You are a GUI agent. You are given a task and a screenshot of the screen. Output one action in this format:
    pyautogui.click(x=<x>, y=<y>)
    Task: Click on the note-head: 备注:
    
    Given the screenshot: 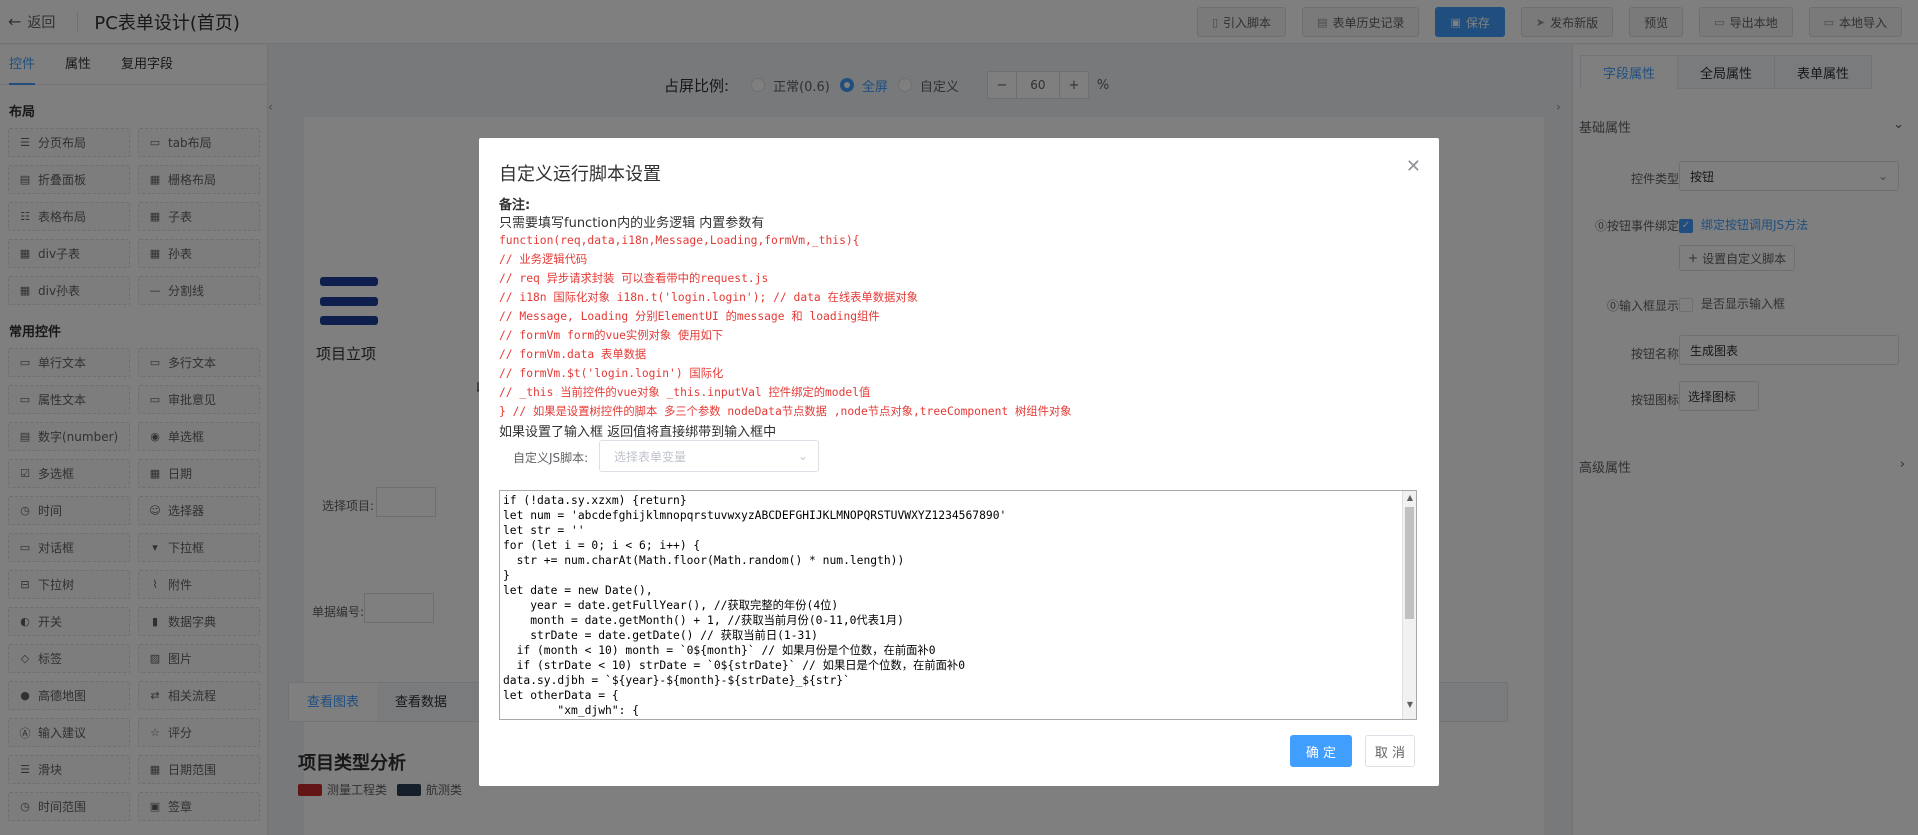 What is the action you would take?
    pyautogui.click(x=515, y=205)
    